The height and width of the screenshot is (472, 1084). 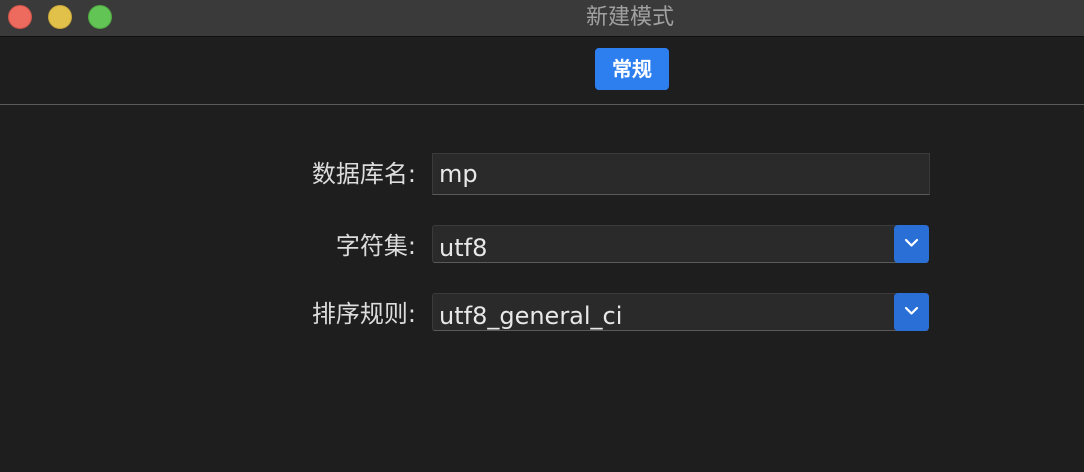 What do you see at coordinates (629, 17) in the screenshot?
I see `window-title: 新建模式` at bounding box center [629, 17].